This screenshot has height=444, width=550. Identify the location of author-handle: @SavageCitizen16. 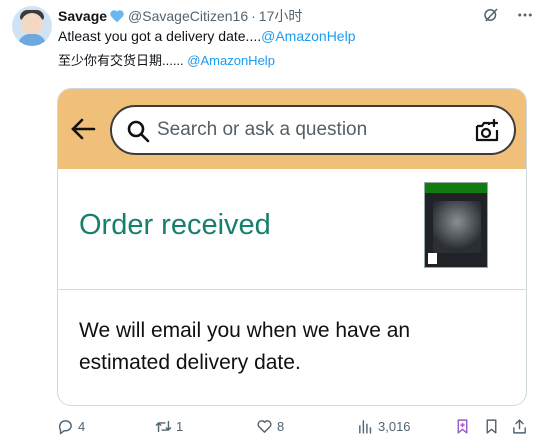
(188, 16).